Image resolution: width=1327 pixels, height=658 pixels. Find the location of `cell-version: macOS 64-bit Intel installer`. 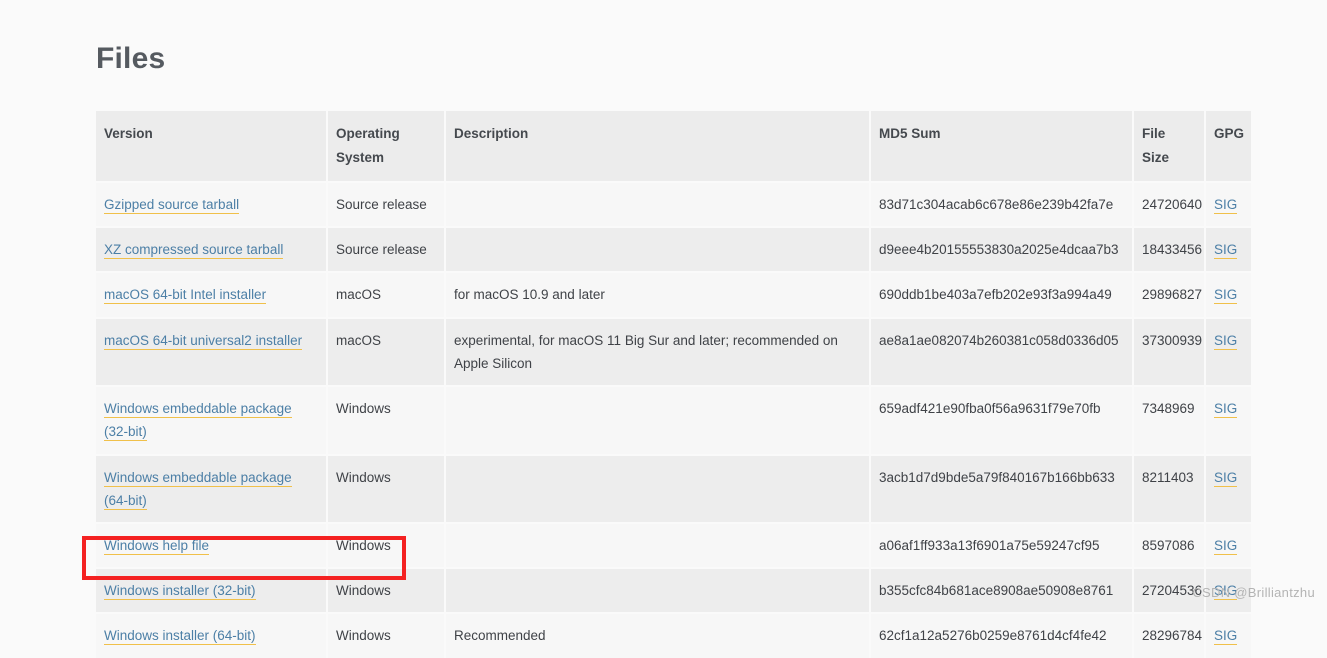

cell-version: macOS 64-bit Intel installer is located at coordinates (212, 294).